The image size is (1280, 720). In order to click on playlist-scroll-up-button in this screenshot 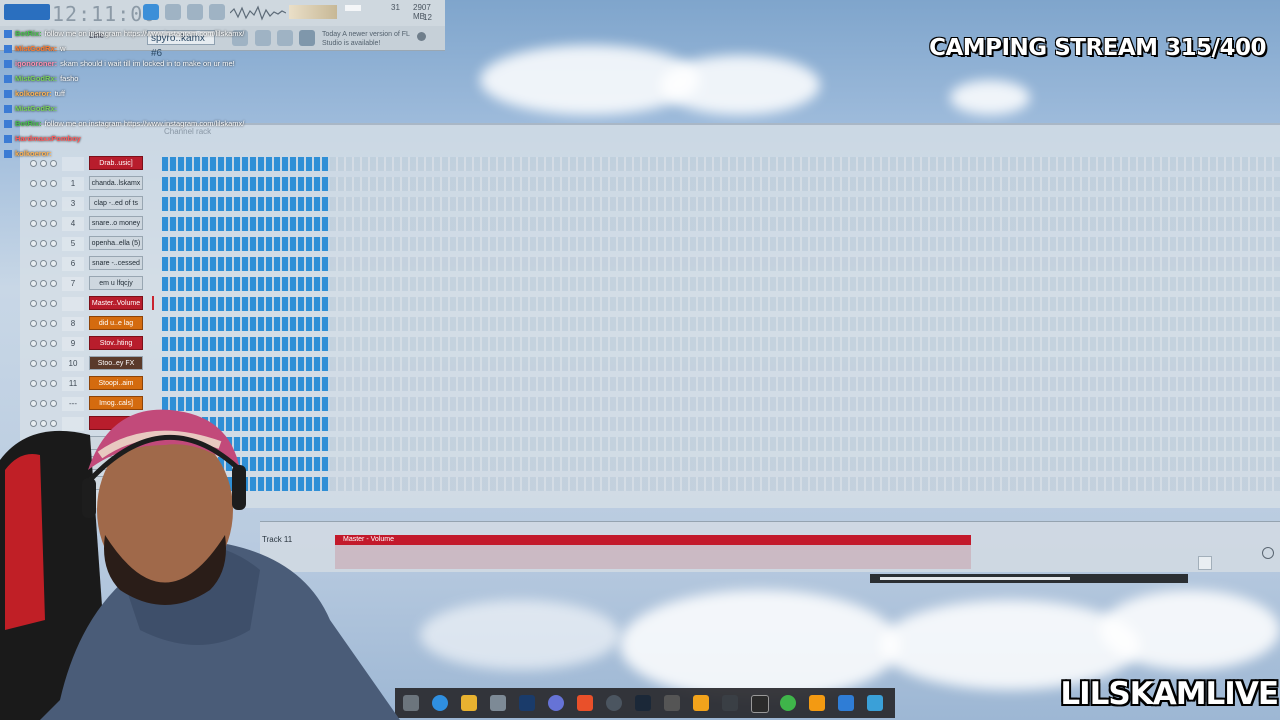, I will do `click(1205, 563)`.